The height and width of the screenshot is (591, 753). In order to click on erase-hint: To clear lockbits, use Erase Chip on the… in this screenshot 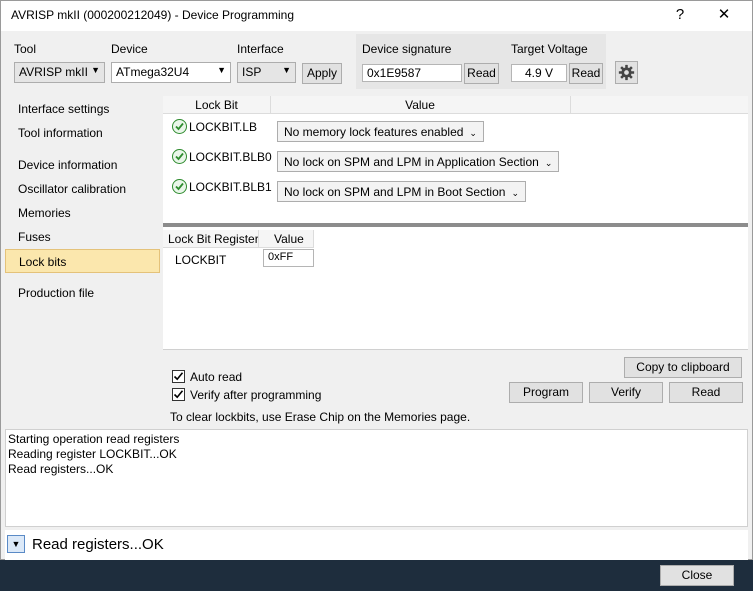, I will do `click(320, 417)`.